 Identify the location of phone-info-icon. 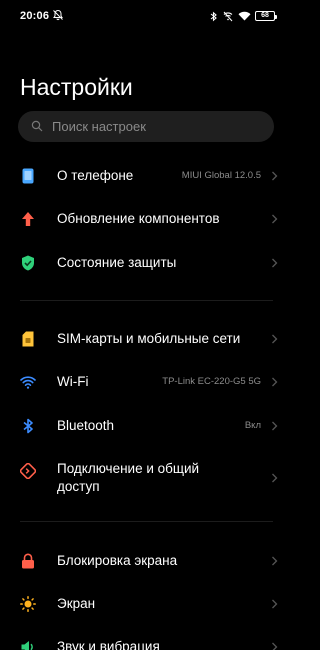
(28, 176).